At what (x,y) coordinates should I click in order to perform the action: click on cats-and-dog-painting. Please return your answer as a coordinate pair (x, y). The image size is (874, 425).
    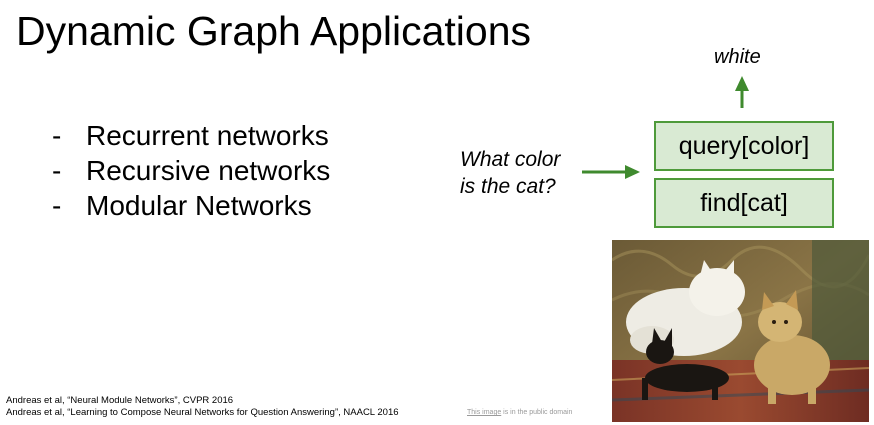
    Looking at the image, I should click on (740, 331).